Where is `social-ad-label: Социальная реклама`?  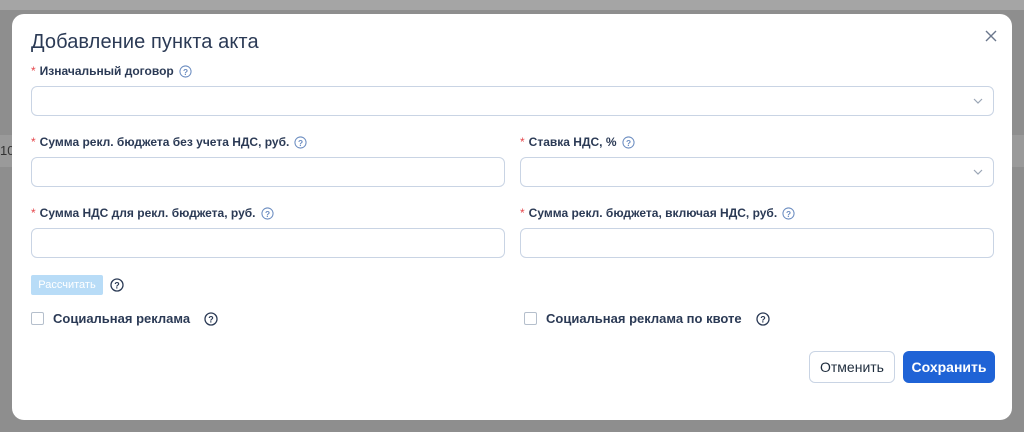 social-ad-label: Социальная реклама is located at coordinates (121, 318).